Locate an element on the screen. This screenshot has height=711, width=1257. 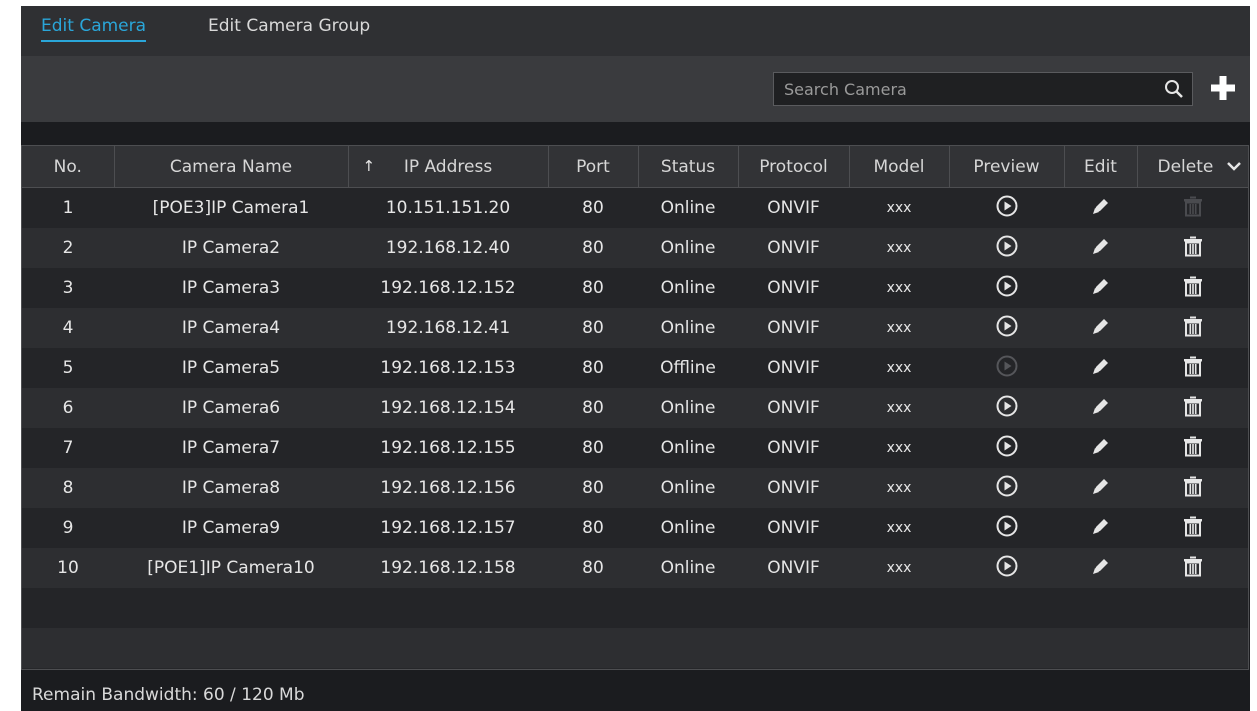
cell-no: 2 is located at coordinates (68, 248).